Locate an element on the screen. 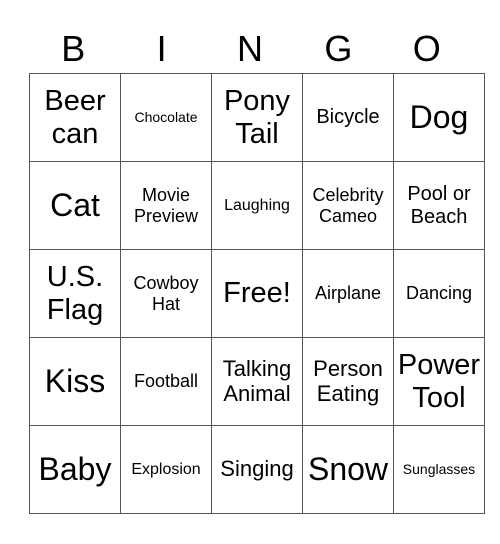 The width and height of the screenshot is (500, 544). bingo-cell: Laughing is located at coordinates (257, 205).